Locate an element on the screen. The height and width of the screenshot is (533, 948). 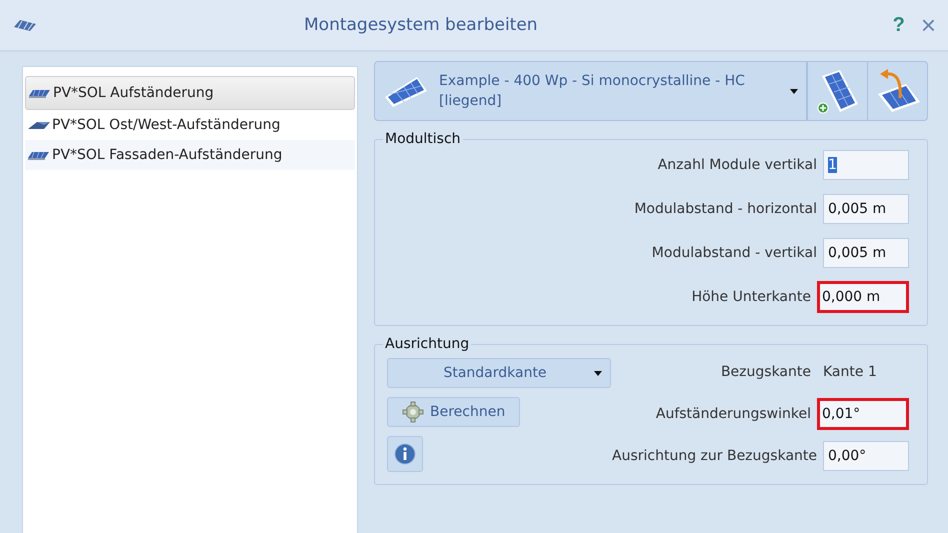
input-field: 1 is located at coordinates (866, 165).